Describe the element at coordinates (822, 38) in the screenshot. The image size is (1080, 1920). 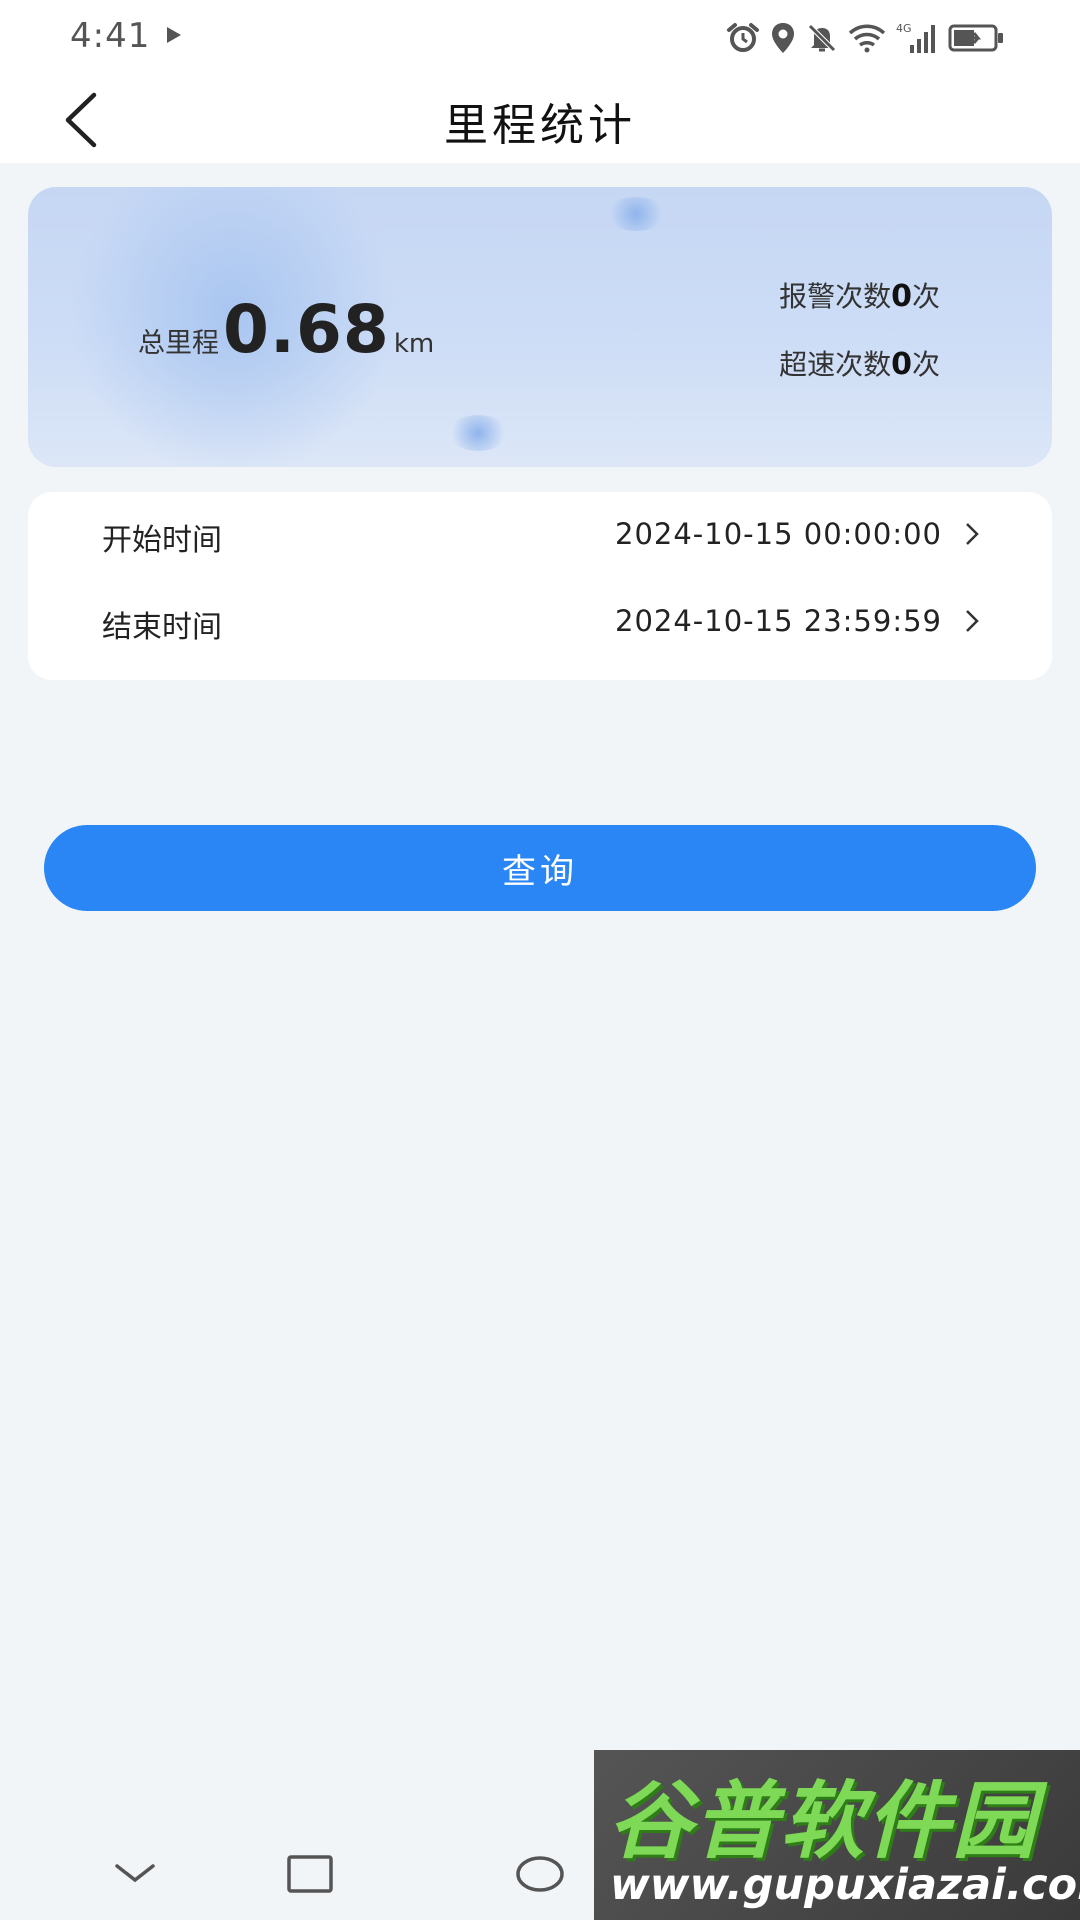
I see `mute-icon` at that location.